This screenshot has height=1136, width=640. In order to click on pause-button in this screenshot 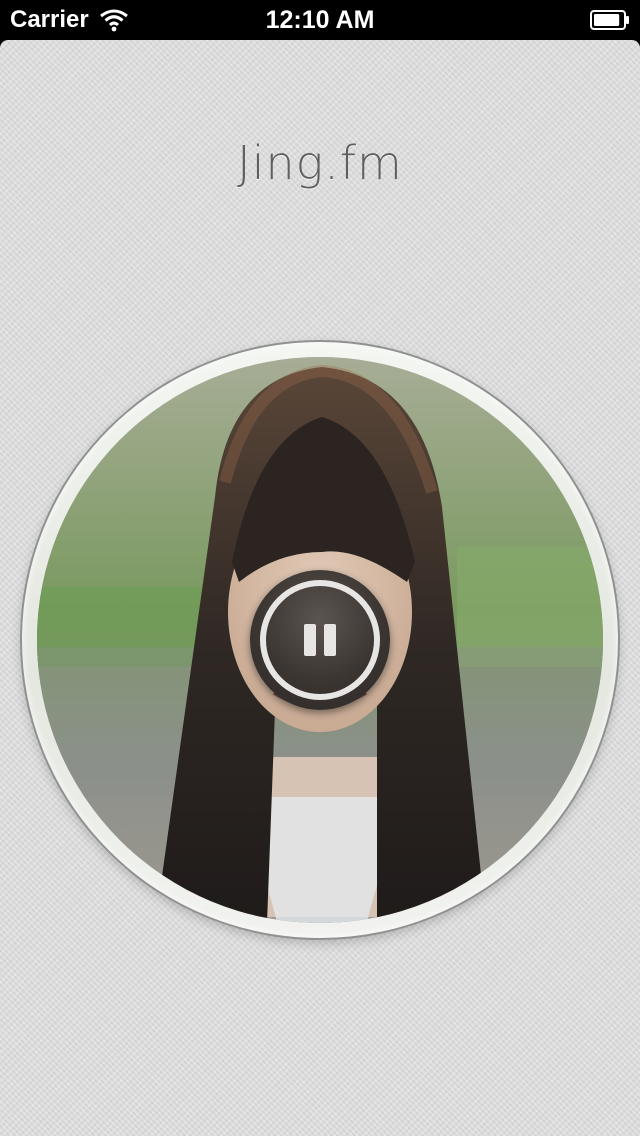, I will do `click(320, 640)`.